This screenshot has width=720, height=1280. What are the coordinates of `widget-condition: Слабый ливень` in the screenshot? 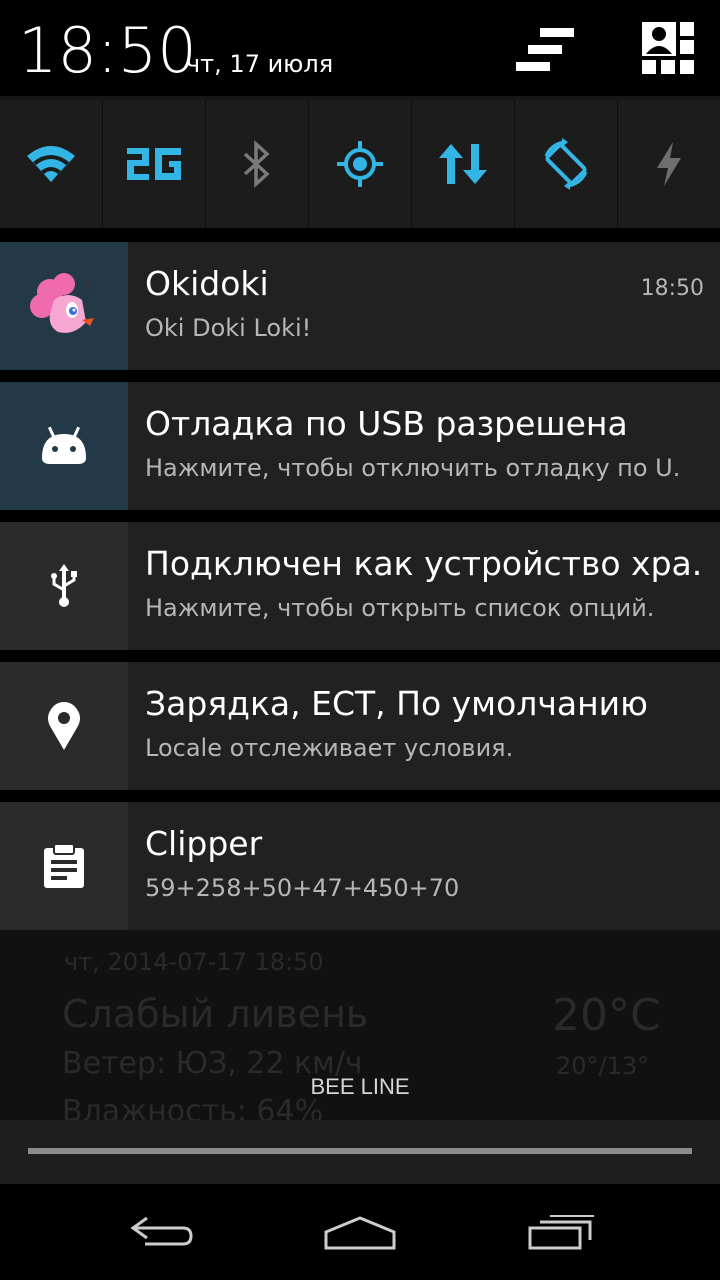 It's located at (215, 1014).